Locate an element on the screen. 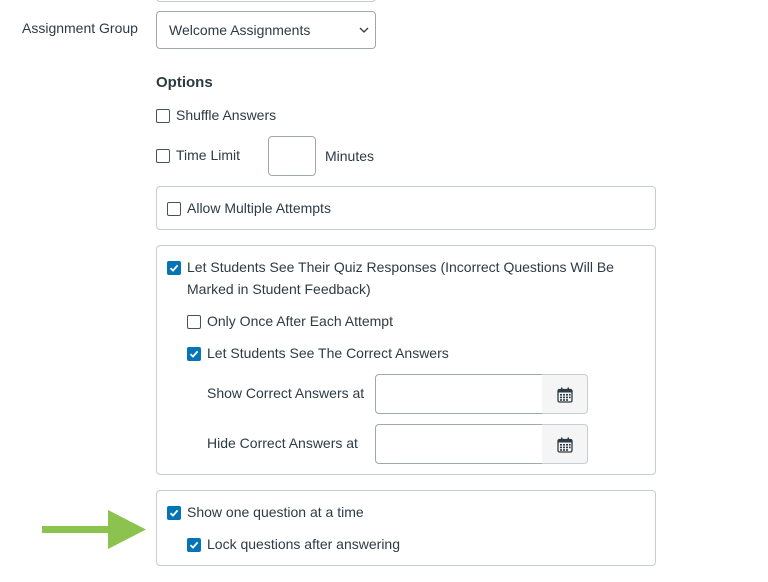  only-once-label: Only Once After Each Attempt is located at coordinates (300, 321).